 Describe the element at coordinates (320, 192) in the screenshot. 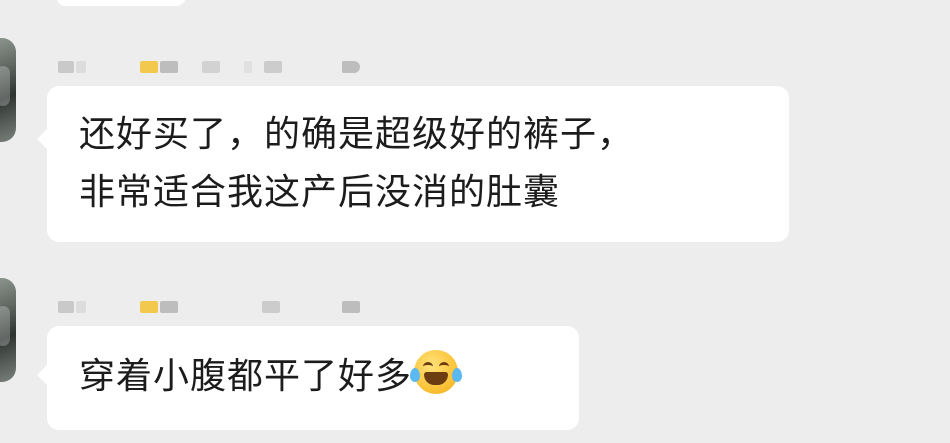

I see `message-line: 非常适合我这产后没消的肚囊` at that location.